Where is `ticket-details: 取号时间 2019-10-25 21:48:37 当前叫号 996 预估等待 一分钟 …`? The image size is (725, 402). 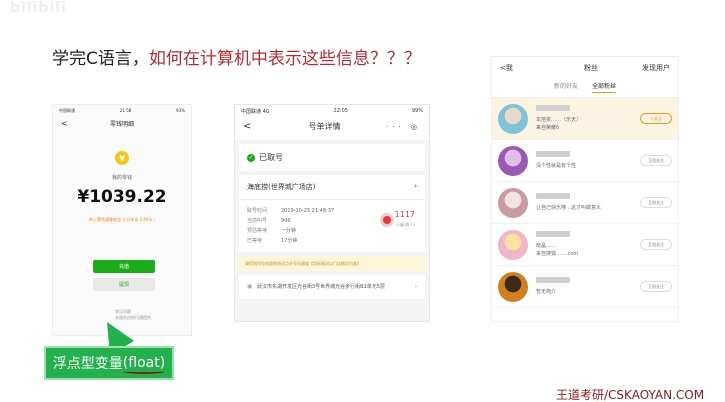
ticket-details: 取号时间 2019-10-25 21:48:37 当前叫号 996 预估等待 一分钟 … is located at coordinates (332, 226).